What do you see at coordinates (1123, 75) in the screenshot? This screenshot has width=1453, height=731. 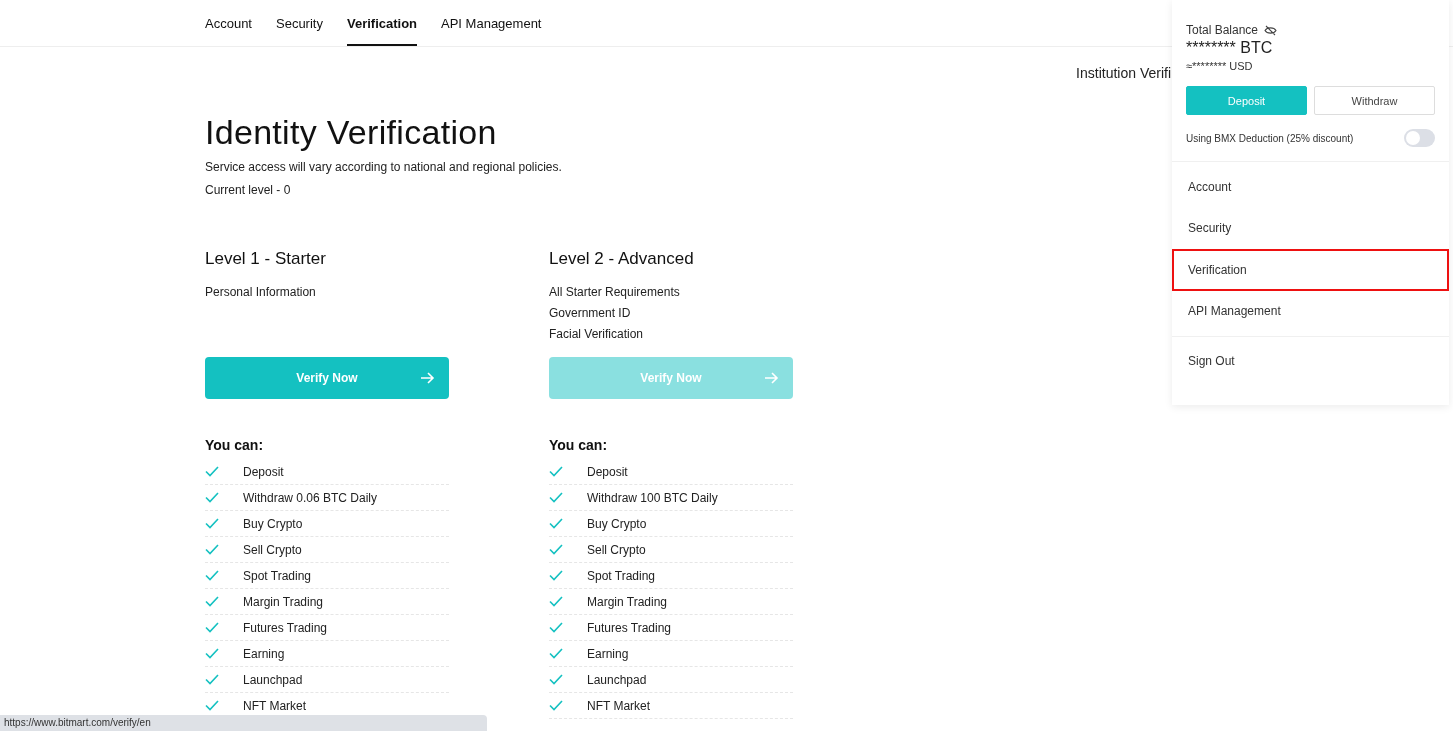 I see `institution-verification-link: Institution Verifi` at bounding box center [1123, 75].